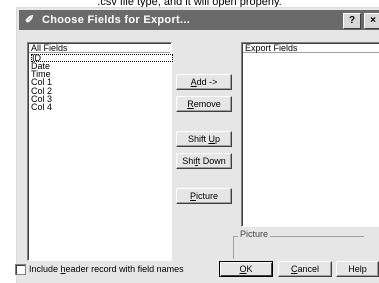  I want to click on list-item: ID, so click(102, 58).